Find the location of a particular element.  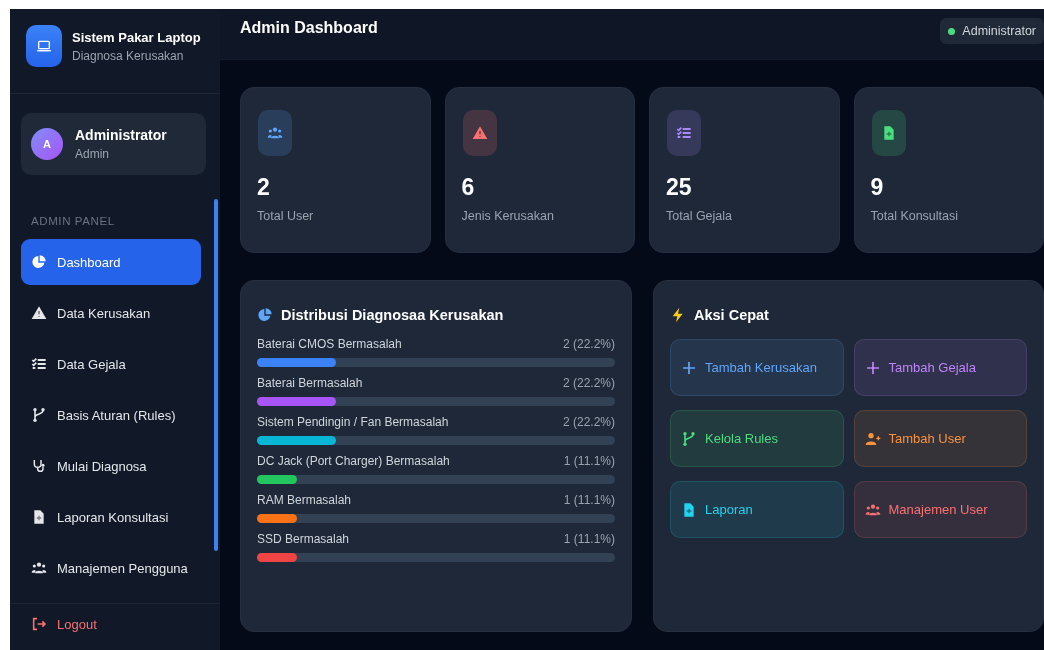

logout-icon is located at coordinates (39, 624).